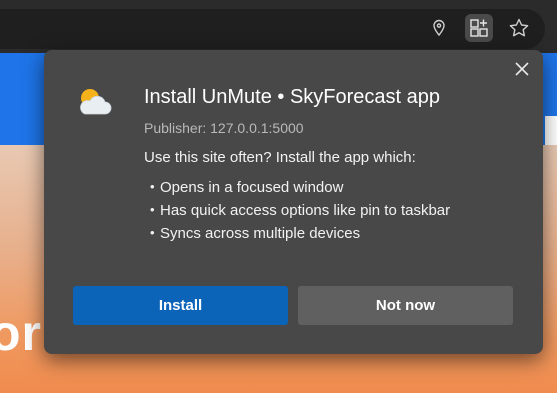 The image size is (557, 393). What do you see at coordinates (522, 69) in the screenshot?
I see `close-icon` at bounding box center [522, 69].